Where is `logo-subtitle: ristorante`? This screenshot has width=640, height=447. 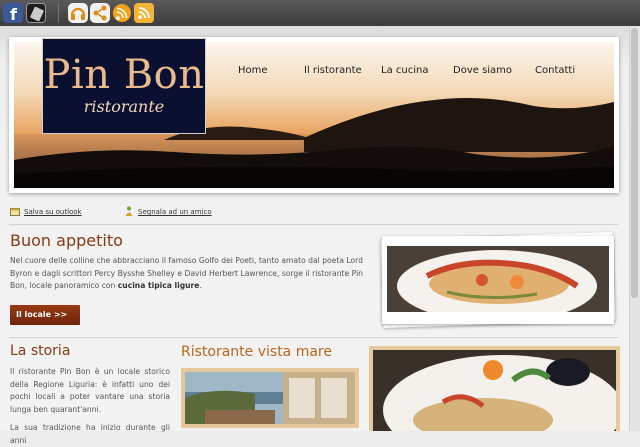
logo-subtitle: ristorante is located at coordinates (124, 106).